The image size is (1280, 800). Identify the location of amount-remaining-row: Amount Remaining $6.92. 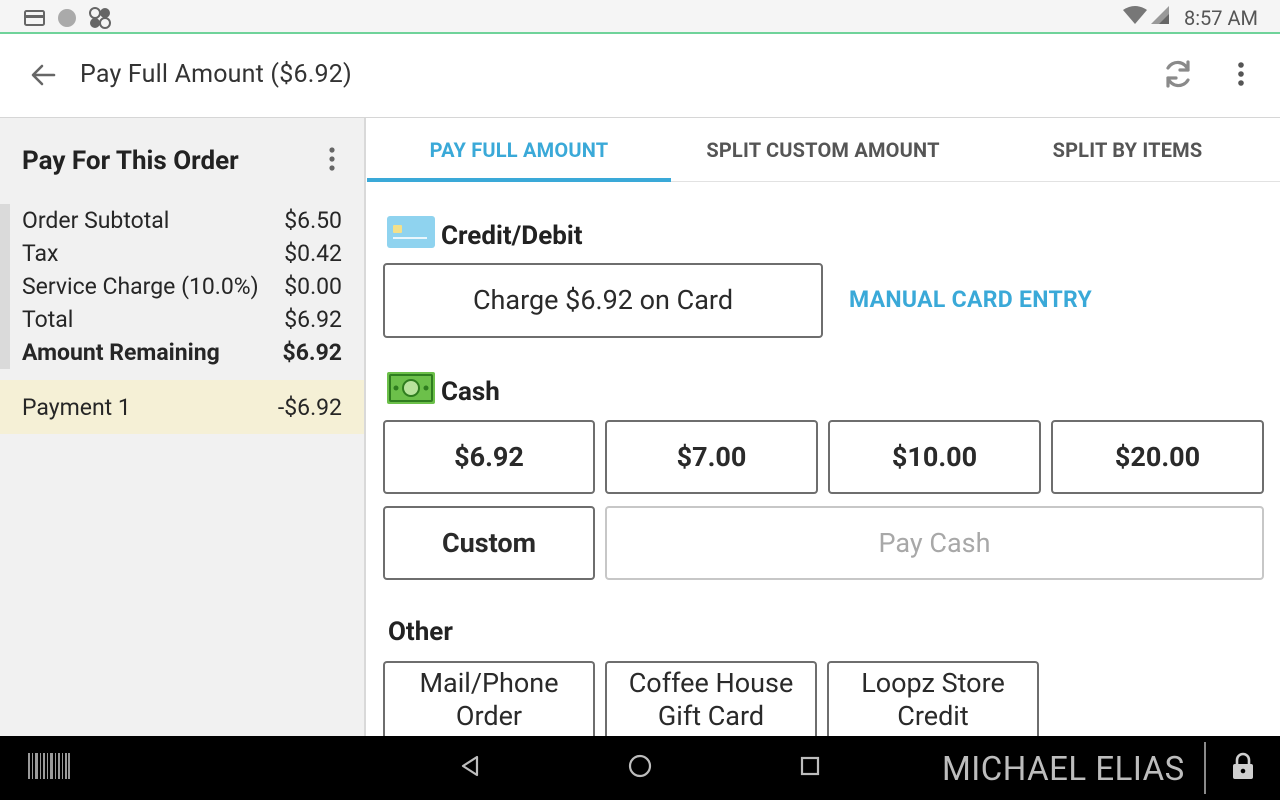
(187, 352).